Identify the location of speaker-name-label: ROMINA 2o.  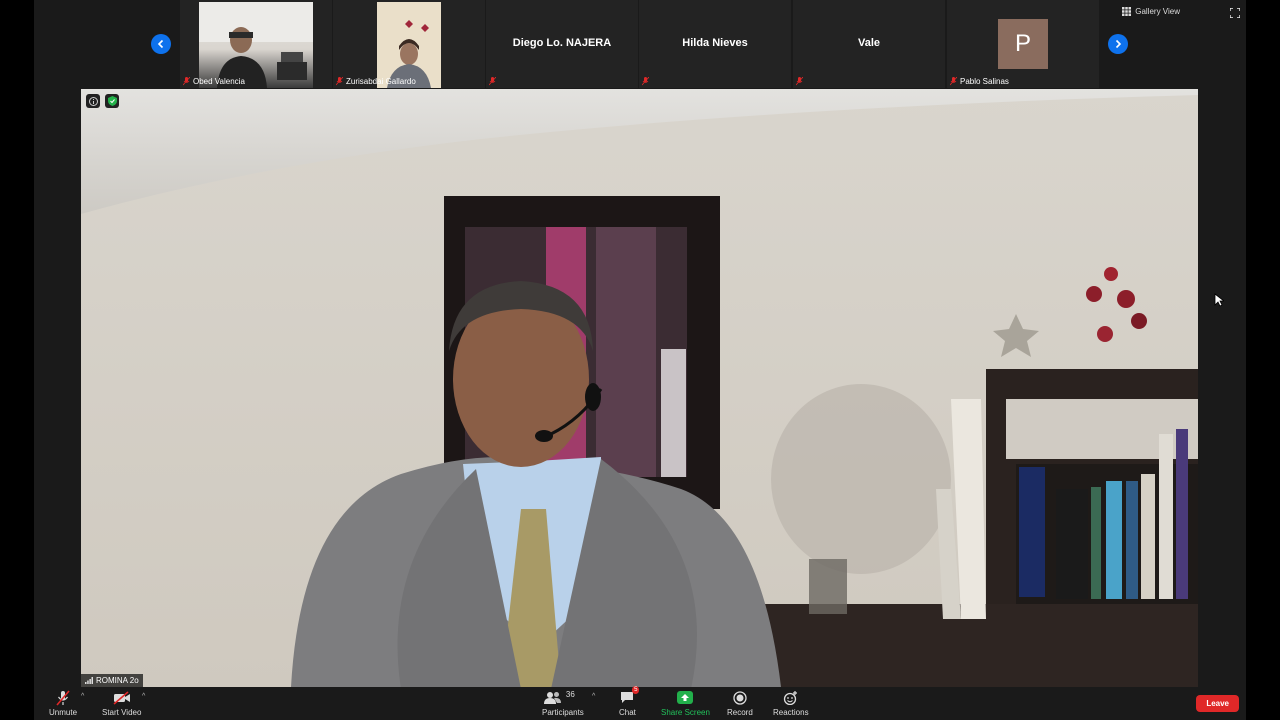
(112, 680).